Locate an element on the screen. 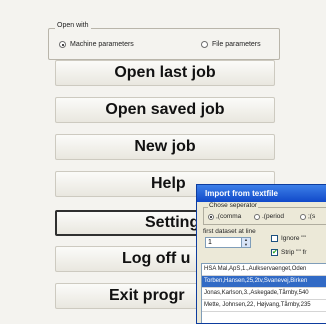 This screenshot has height=324, width=326. separator-semicolon-option: ;(s is located at coordinates (307, 216).